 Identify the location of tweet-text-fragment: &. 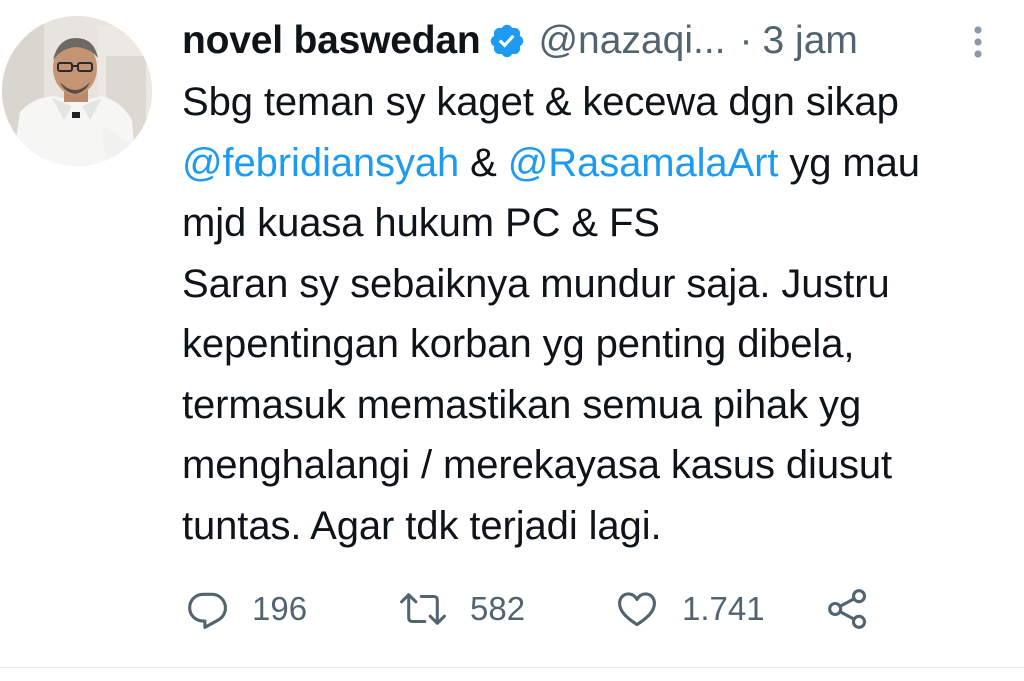
(483, 162).